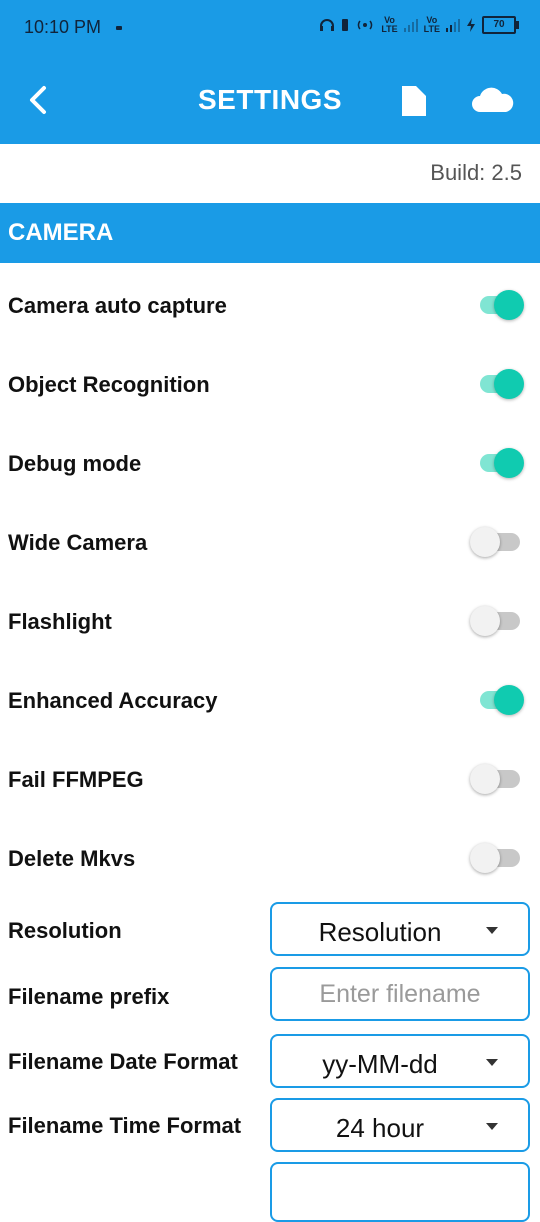 The height and width of the screenshot is (1222, 540). What do you see at coordinates (419, 24) in the screenshot?
I see `status-icons: Vo LTE Vo LTE 70` at bounding box center [419, 24].